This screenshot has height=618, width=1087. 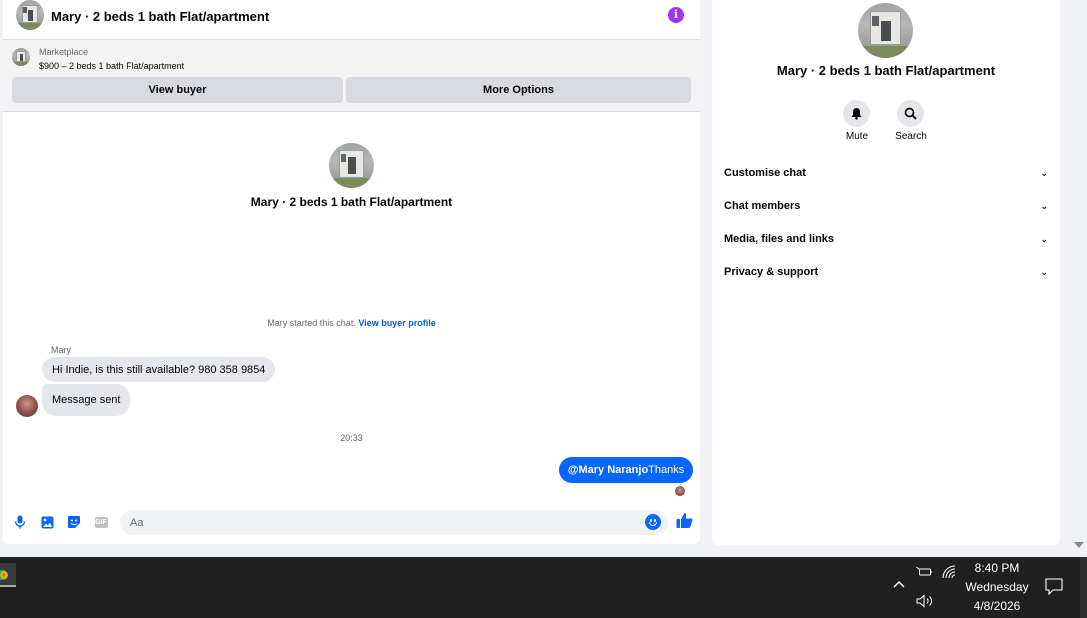 I want to click on details-thumbnail, so click(x=885, y=30).